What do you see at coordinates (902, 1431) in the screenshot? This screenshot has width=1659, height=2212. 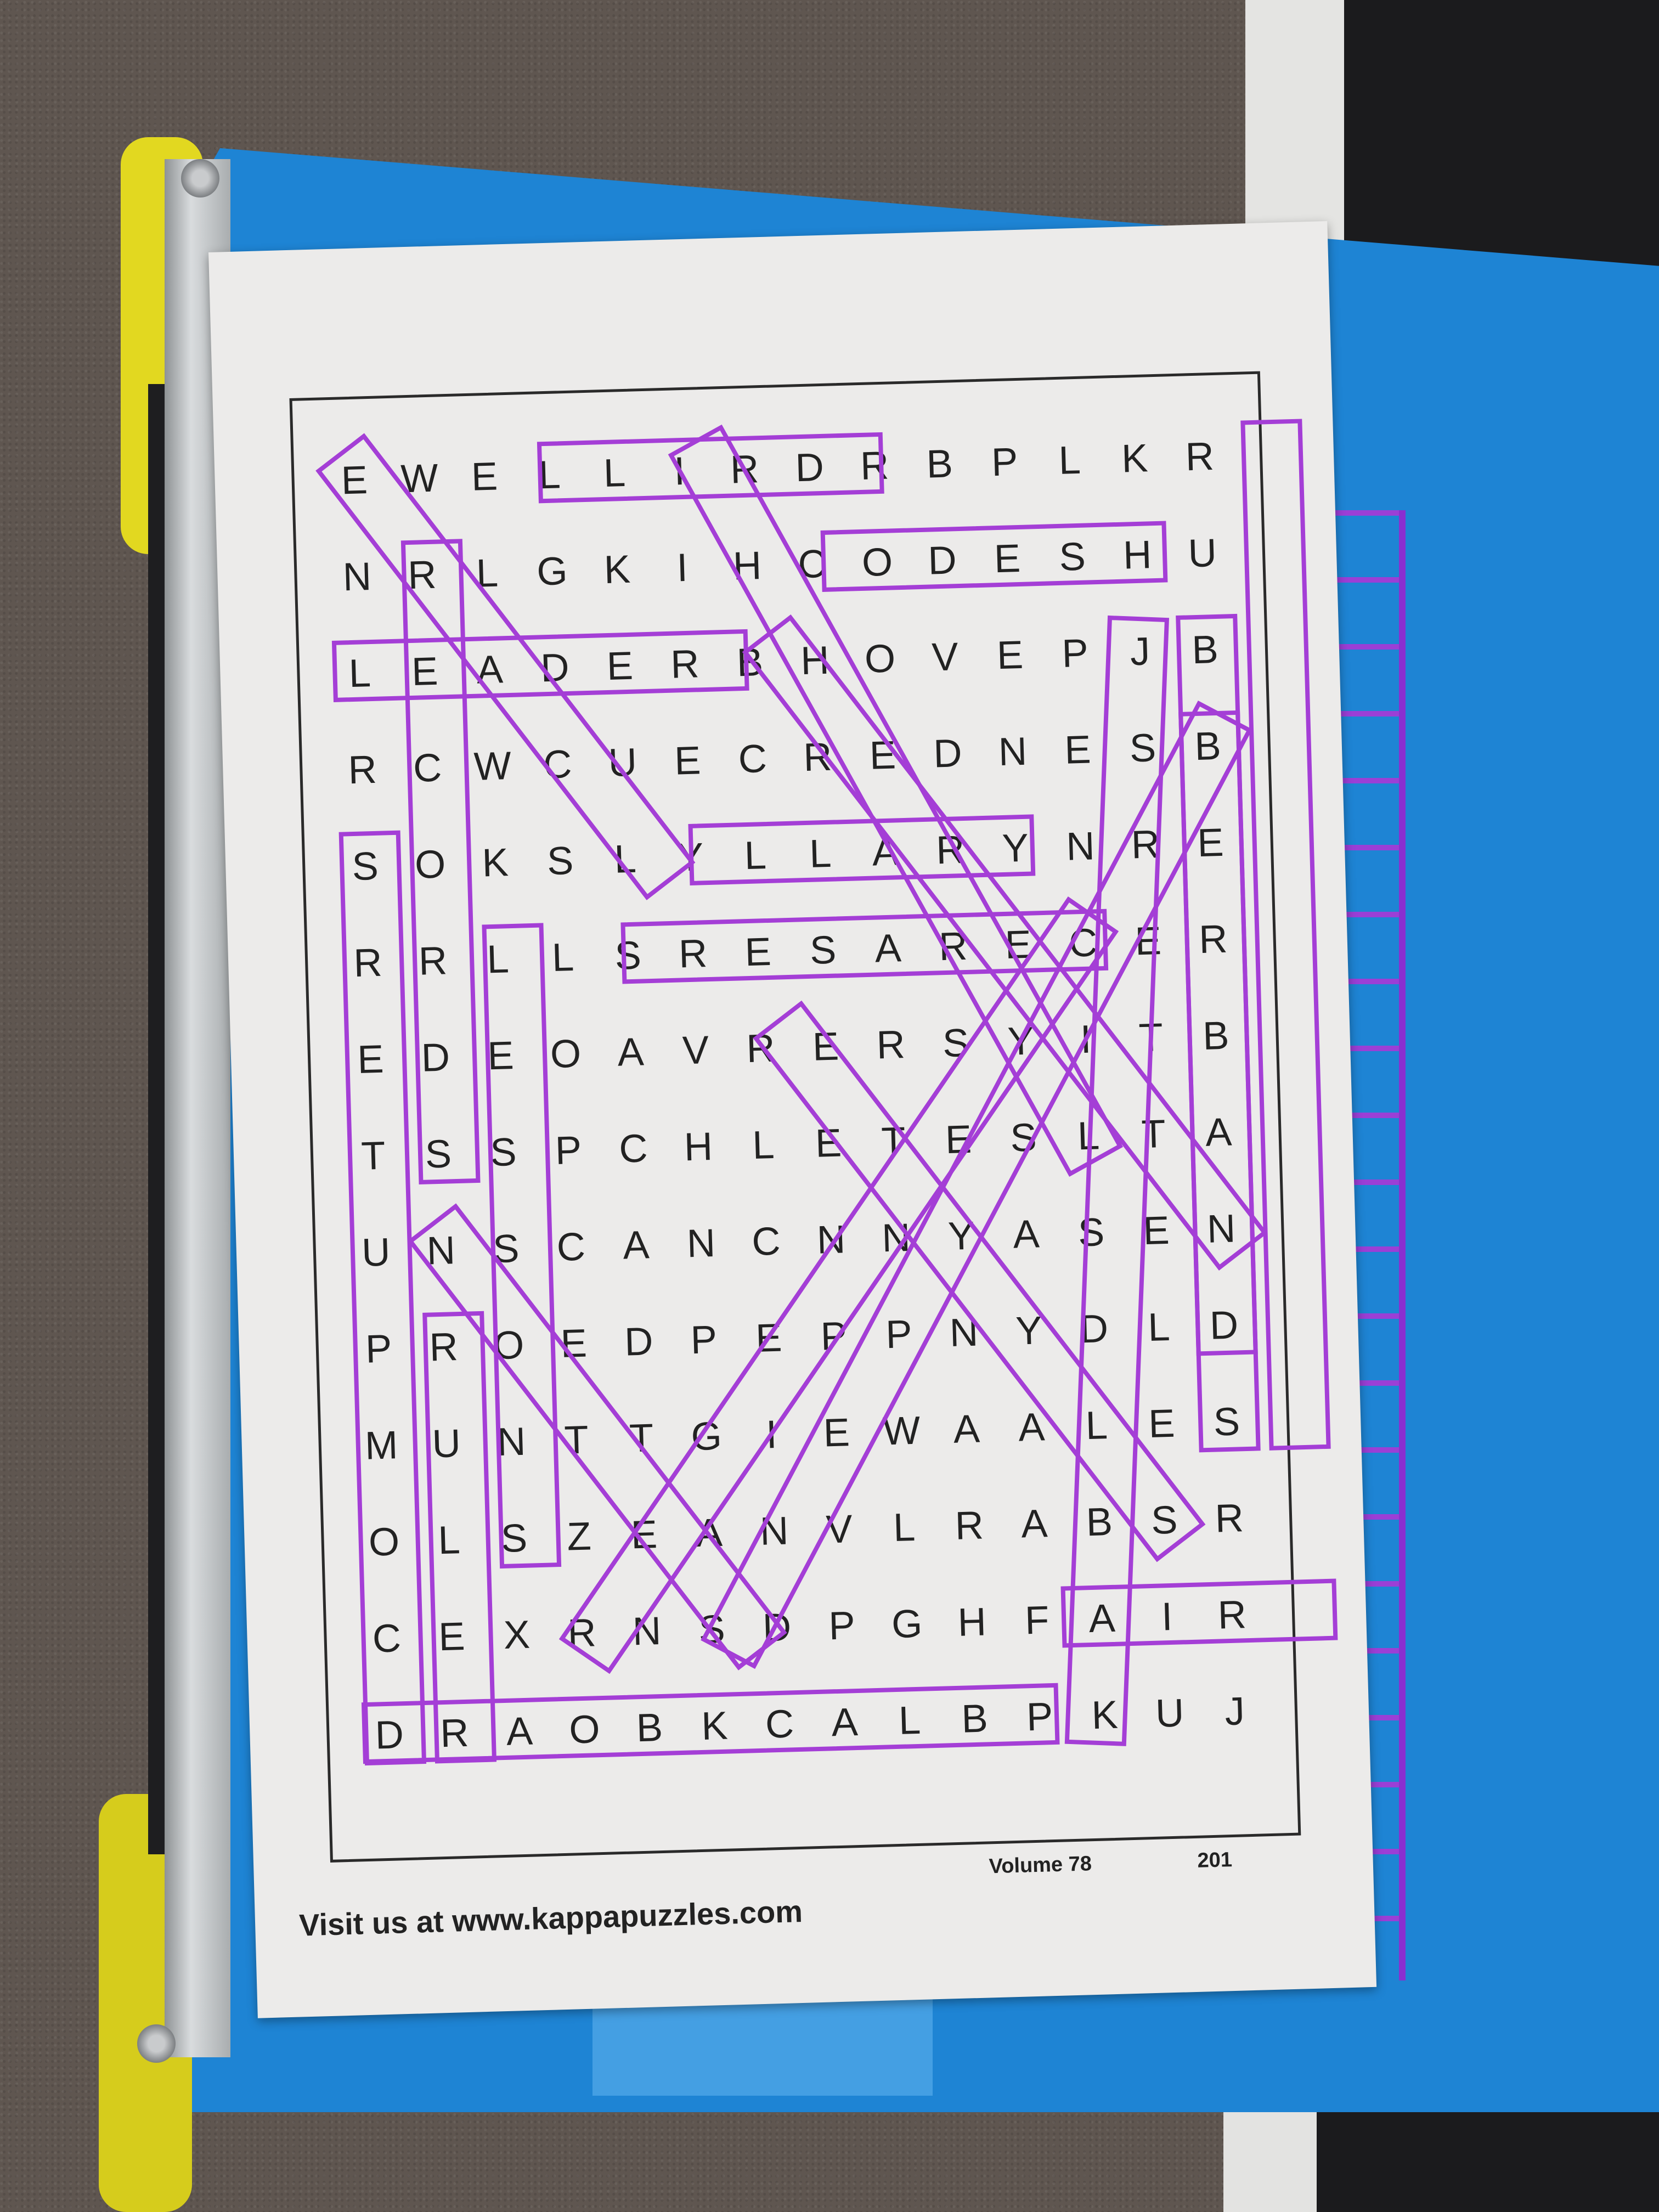 I see `grid-letter: W` at bounding box center [902, 1431].